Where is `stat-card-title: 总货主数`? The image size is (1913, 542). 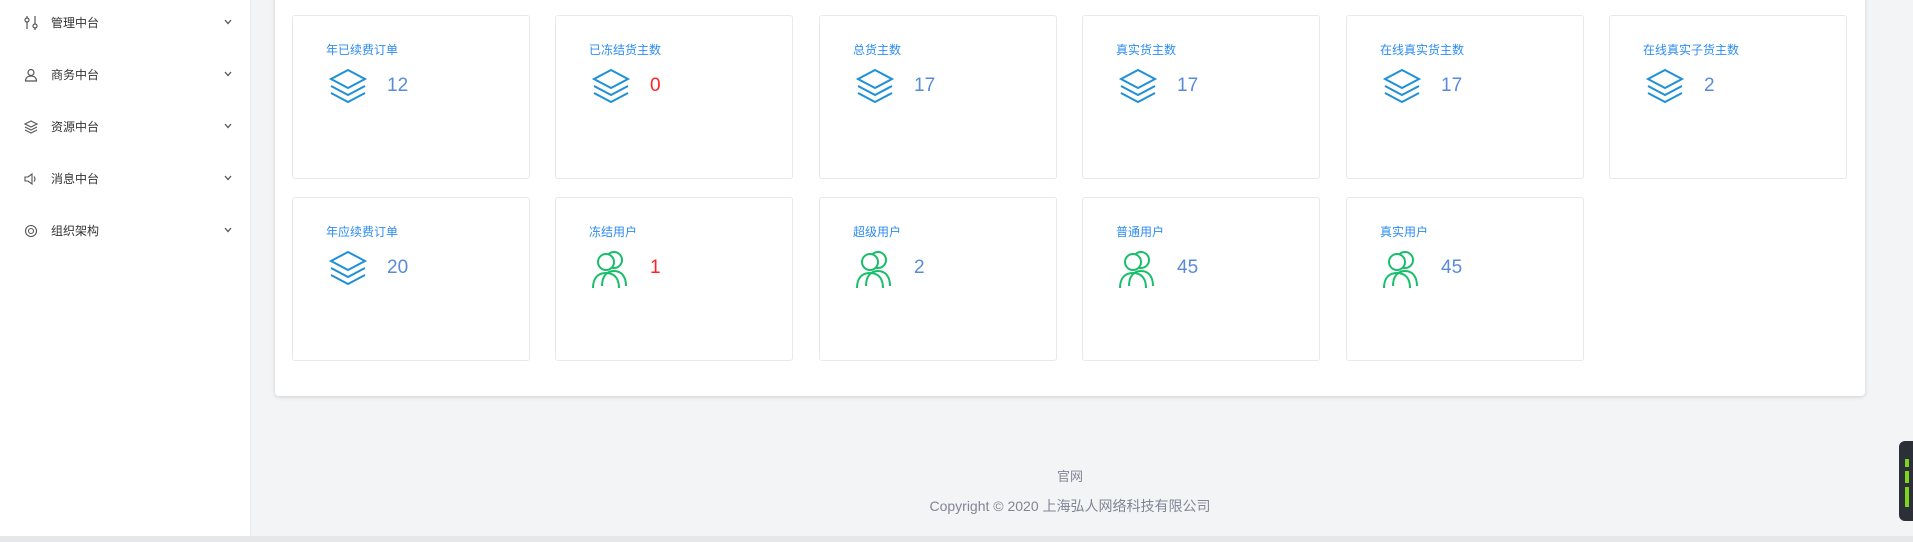 stat-card-title: 总货主数 is located at coordinates (877, 50).